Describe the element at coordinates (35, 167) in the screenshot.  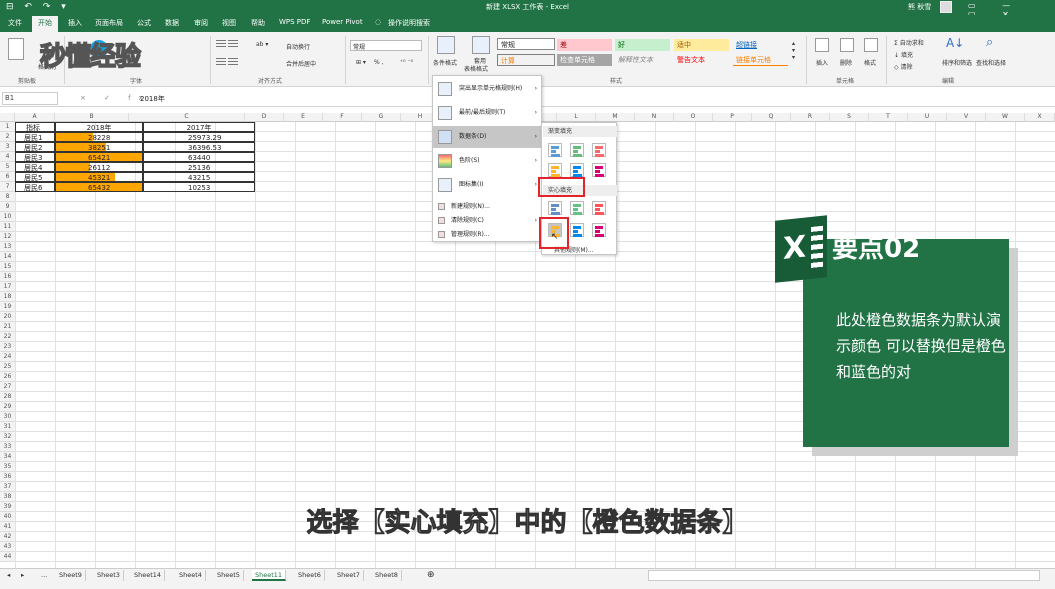
I see `table-cell: 居民4` at that location.